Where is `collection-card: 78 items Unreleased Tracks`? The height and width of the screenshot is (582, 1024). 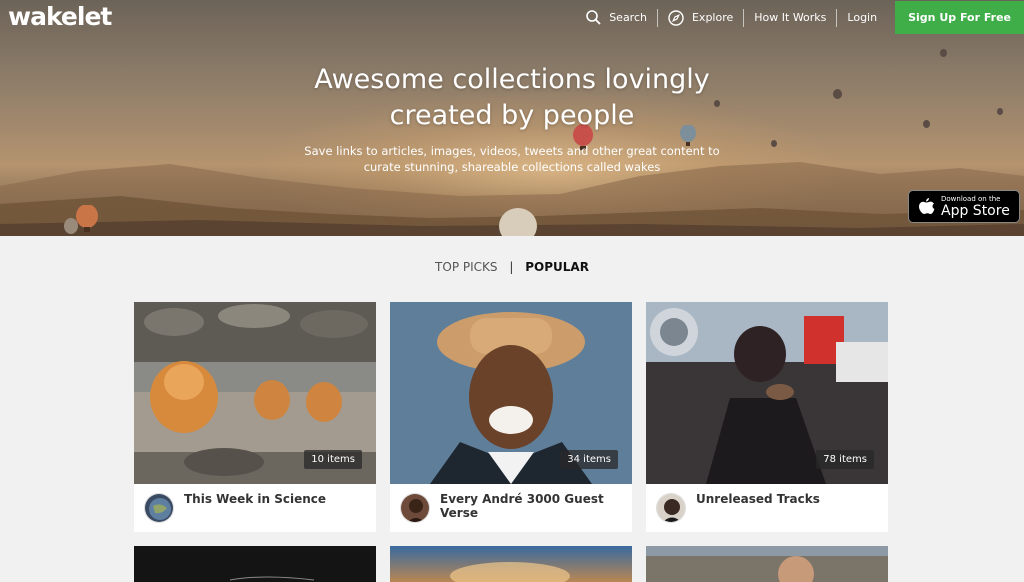 collection-card: 78 items Unreleased Tracks is located at coordinates (767, 417).